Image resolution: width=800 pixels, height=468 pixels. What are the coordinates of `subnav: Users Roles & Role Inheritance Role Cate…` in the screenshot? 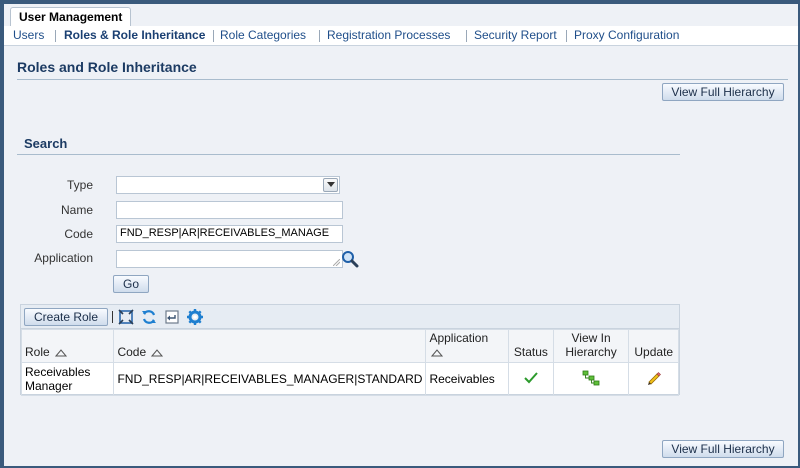 It's located at (401, 36).